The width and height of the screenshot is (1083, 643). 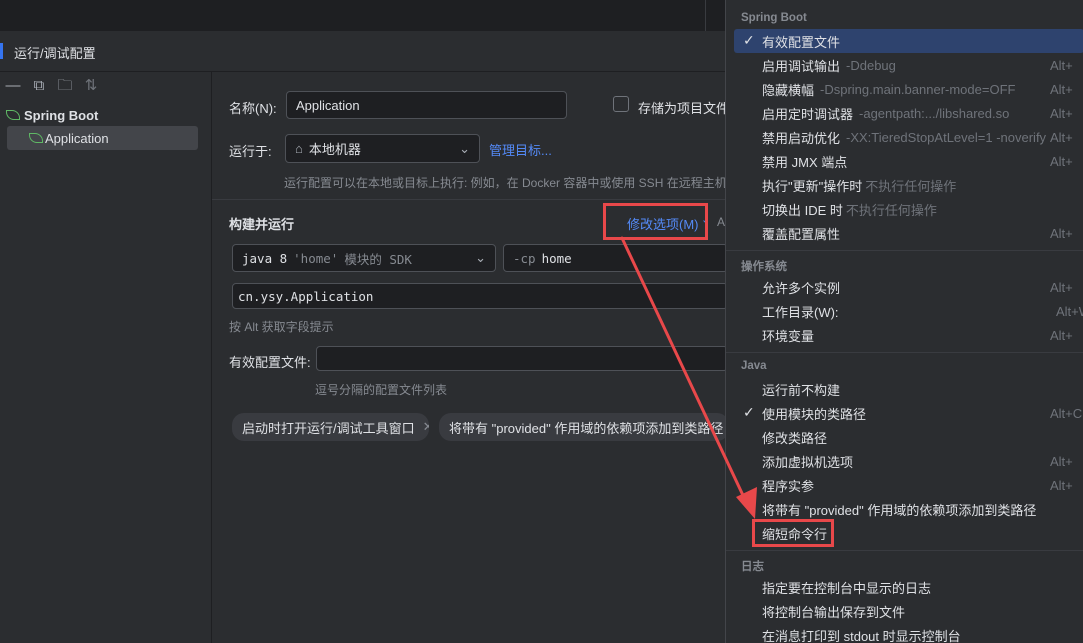 I want to click on annotation-arrow, so click(x=688, y=377).